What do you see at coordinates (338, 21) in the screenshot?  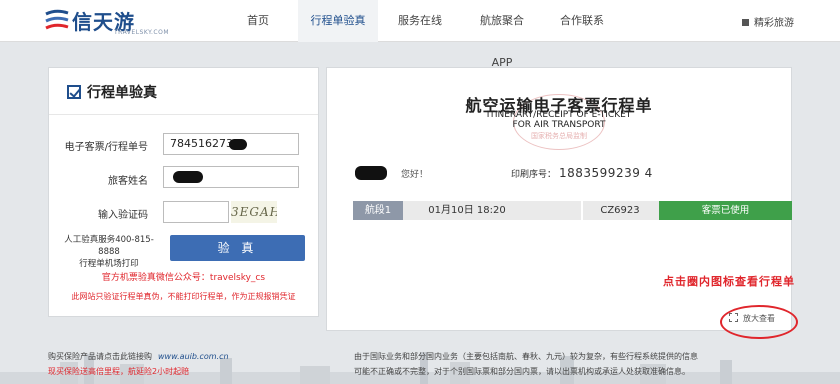 I see `nav-itinerary-verify: 行程单验真` at bounding box center [338, 21].